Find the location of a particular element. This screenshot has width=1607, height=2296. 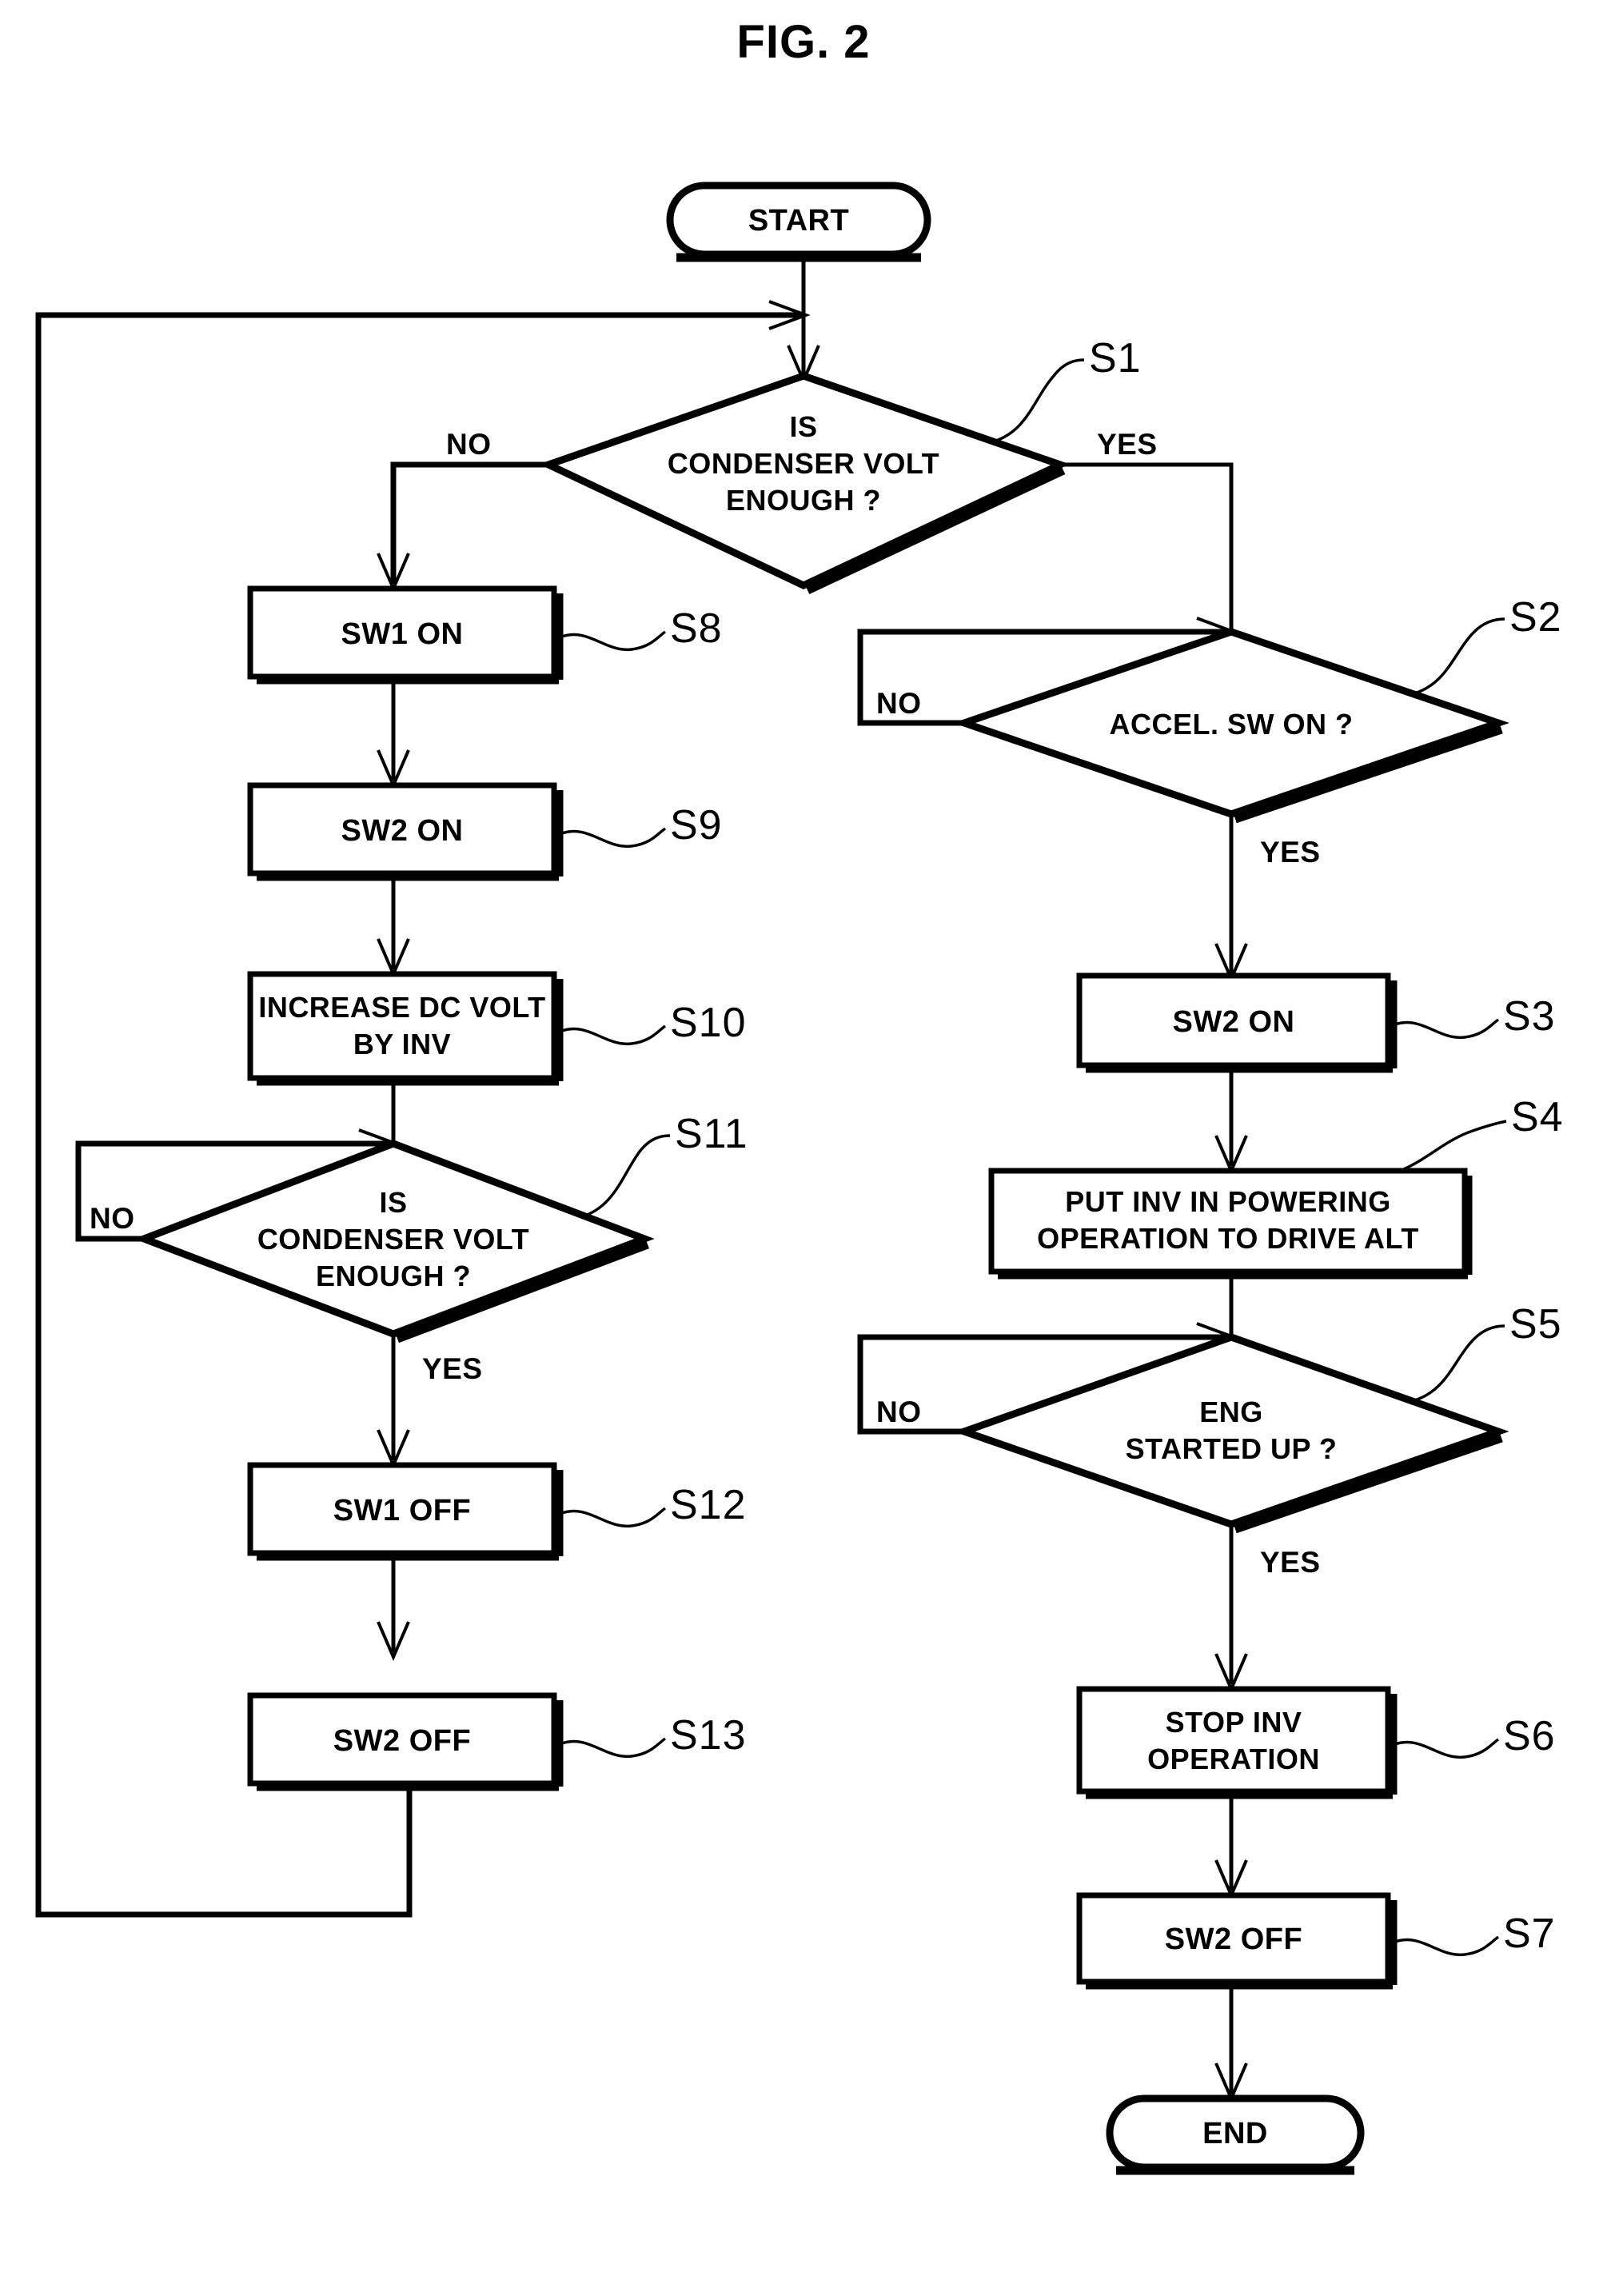

s1-step-callout: S1 is located at coordinates (1066, 390).